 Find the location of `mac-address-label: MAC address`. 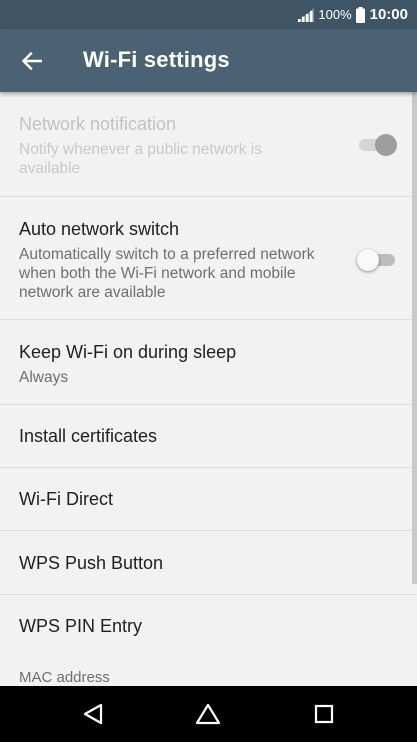

mac-address-label: MAC address is located at coordinates (64, 677).